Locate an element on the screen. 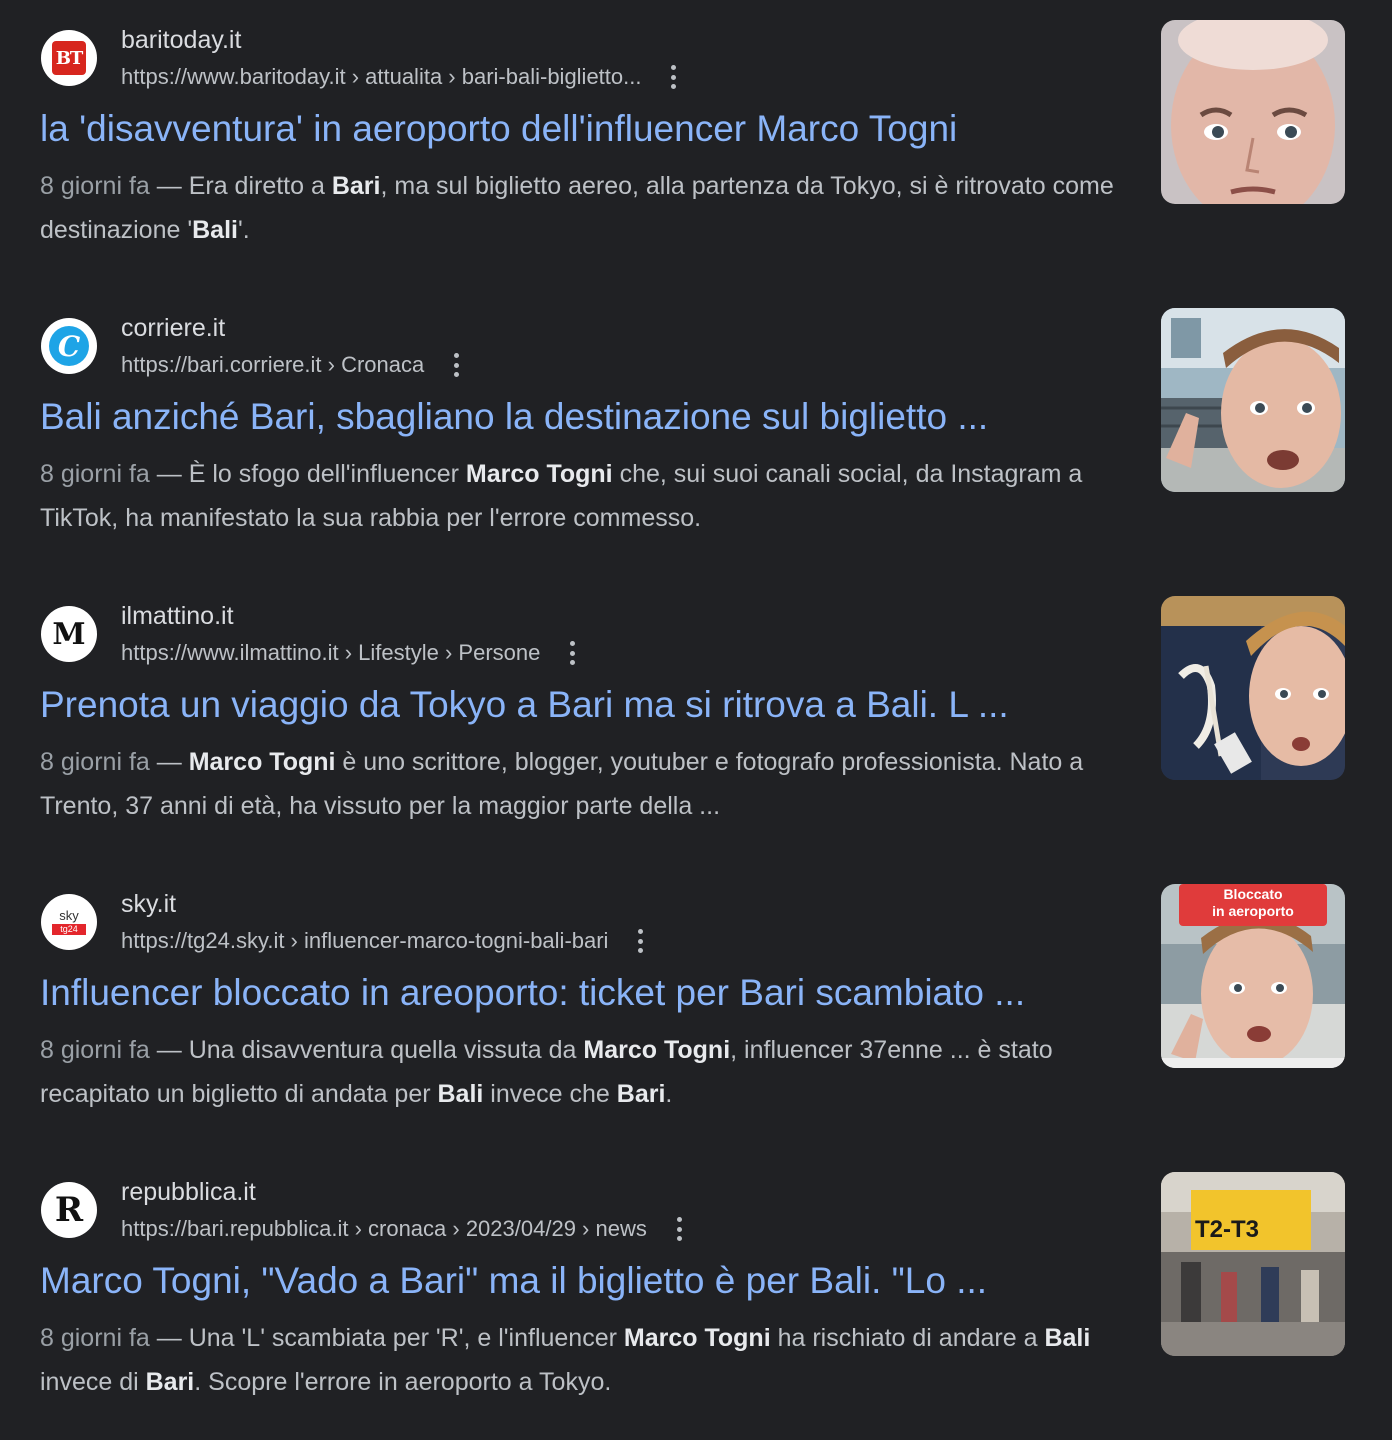 This screenshot has width=1392, height=1440. ilmattino-logo-icon: M is located at coordinates (69, 634).